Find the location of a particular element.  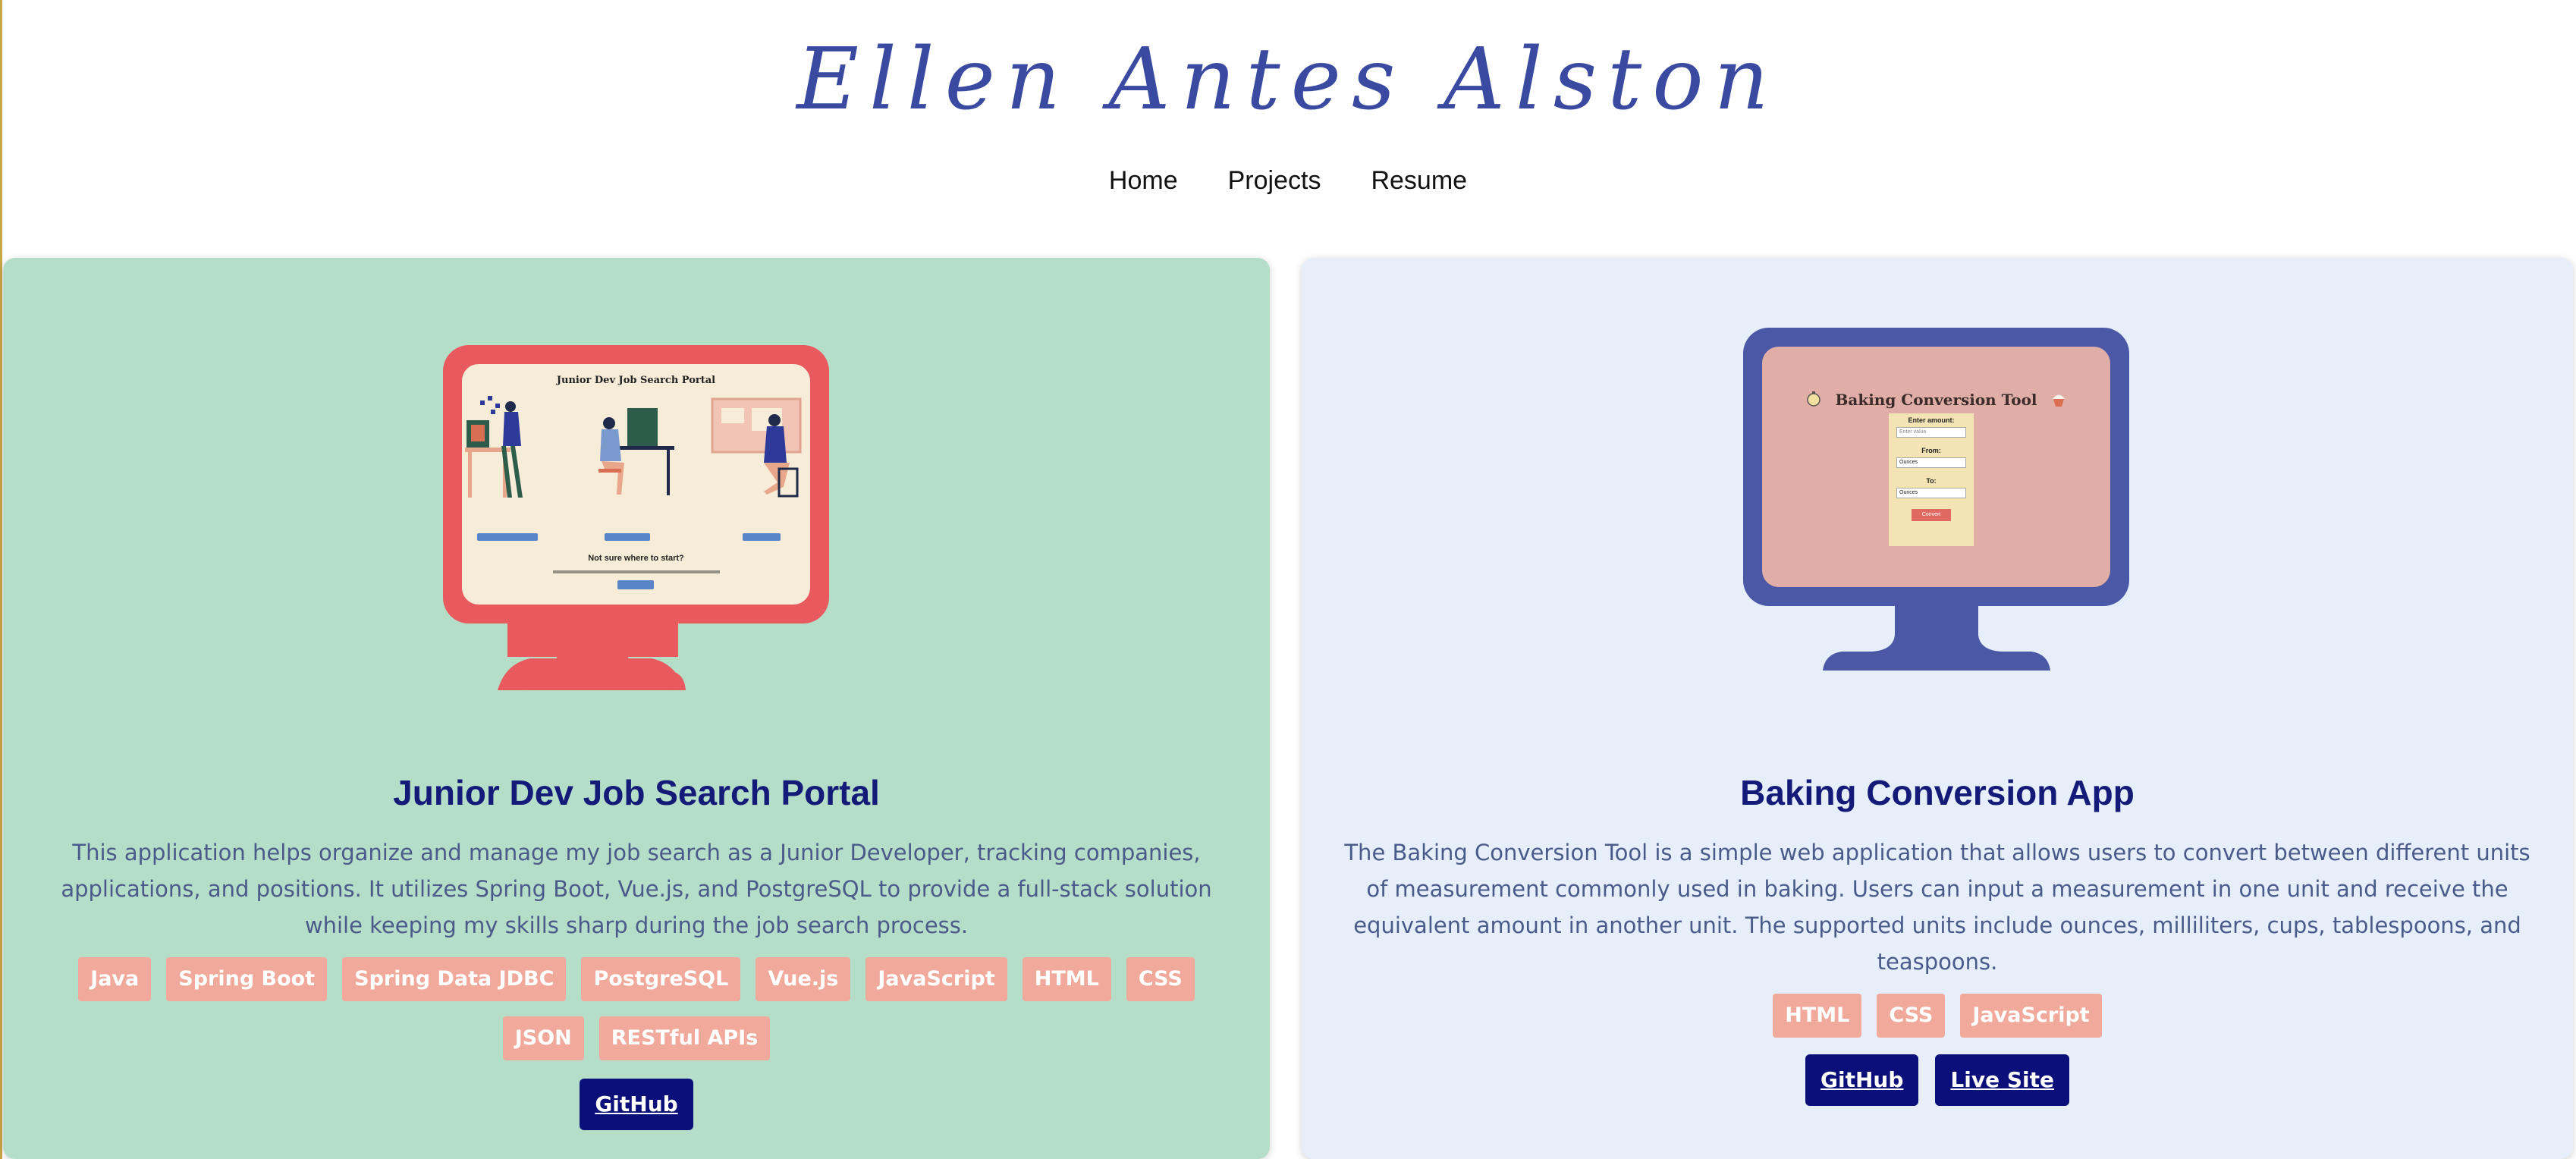

screen-random-button is located at coordinates (635, 584).